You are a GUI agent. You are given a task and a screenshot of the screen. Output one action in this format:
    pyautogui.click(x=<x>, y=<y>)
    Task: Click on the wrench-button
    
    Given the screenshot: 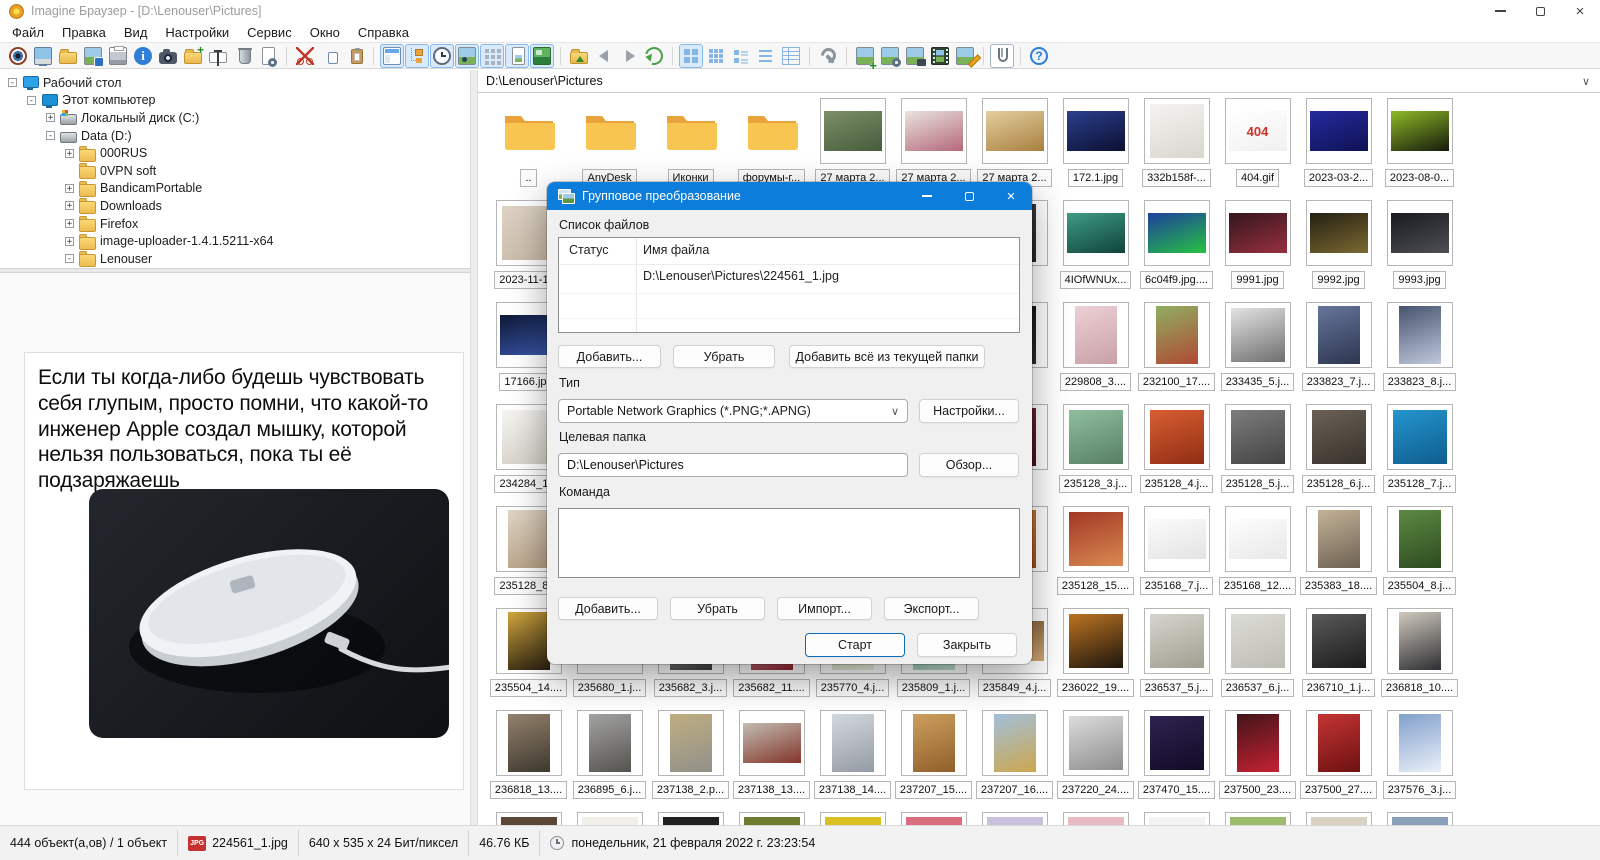 What is the action you would take?
    pyautogui.click(x=828, y=56)
    